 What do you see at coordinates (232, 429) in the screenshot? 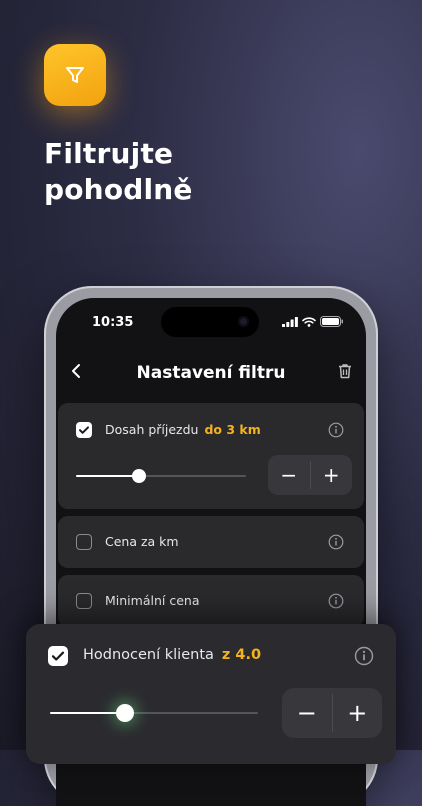
I see `range-value: do 3 km` at bounding box center [232, 429].